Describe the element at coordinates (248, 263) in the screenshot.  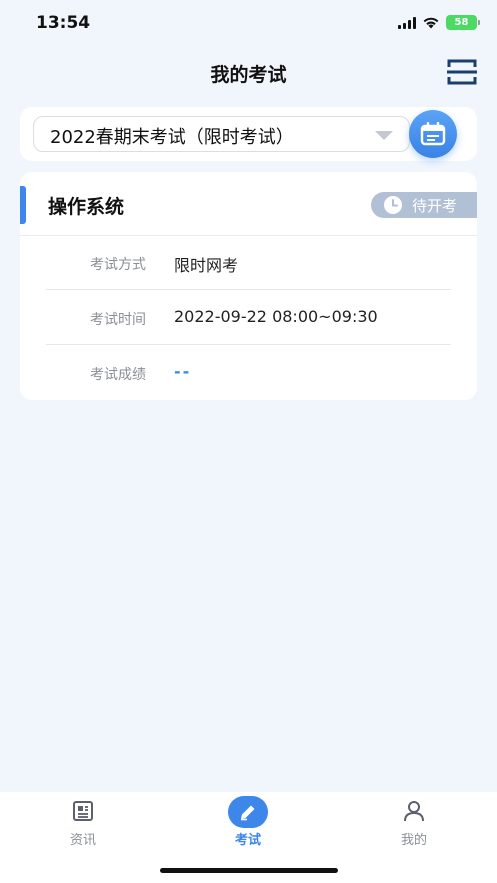
I see `exam-method-row: 考试方式 限时网考` at that location.